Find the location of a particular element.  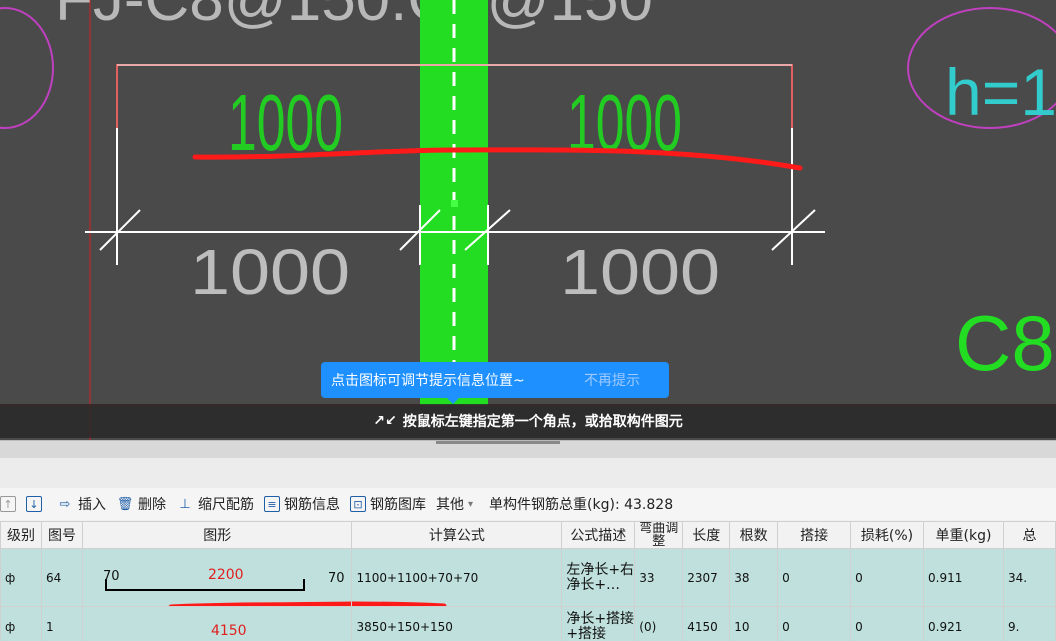

cell-length: 4150 is located at coordinates (706, 623).